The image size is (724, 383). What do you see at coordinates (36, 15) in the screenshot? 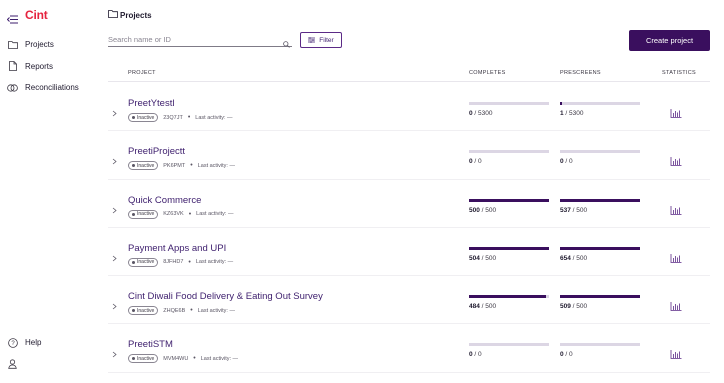
I see `cint-logo: Cint` at bounding box center [36, 15].